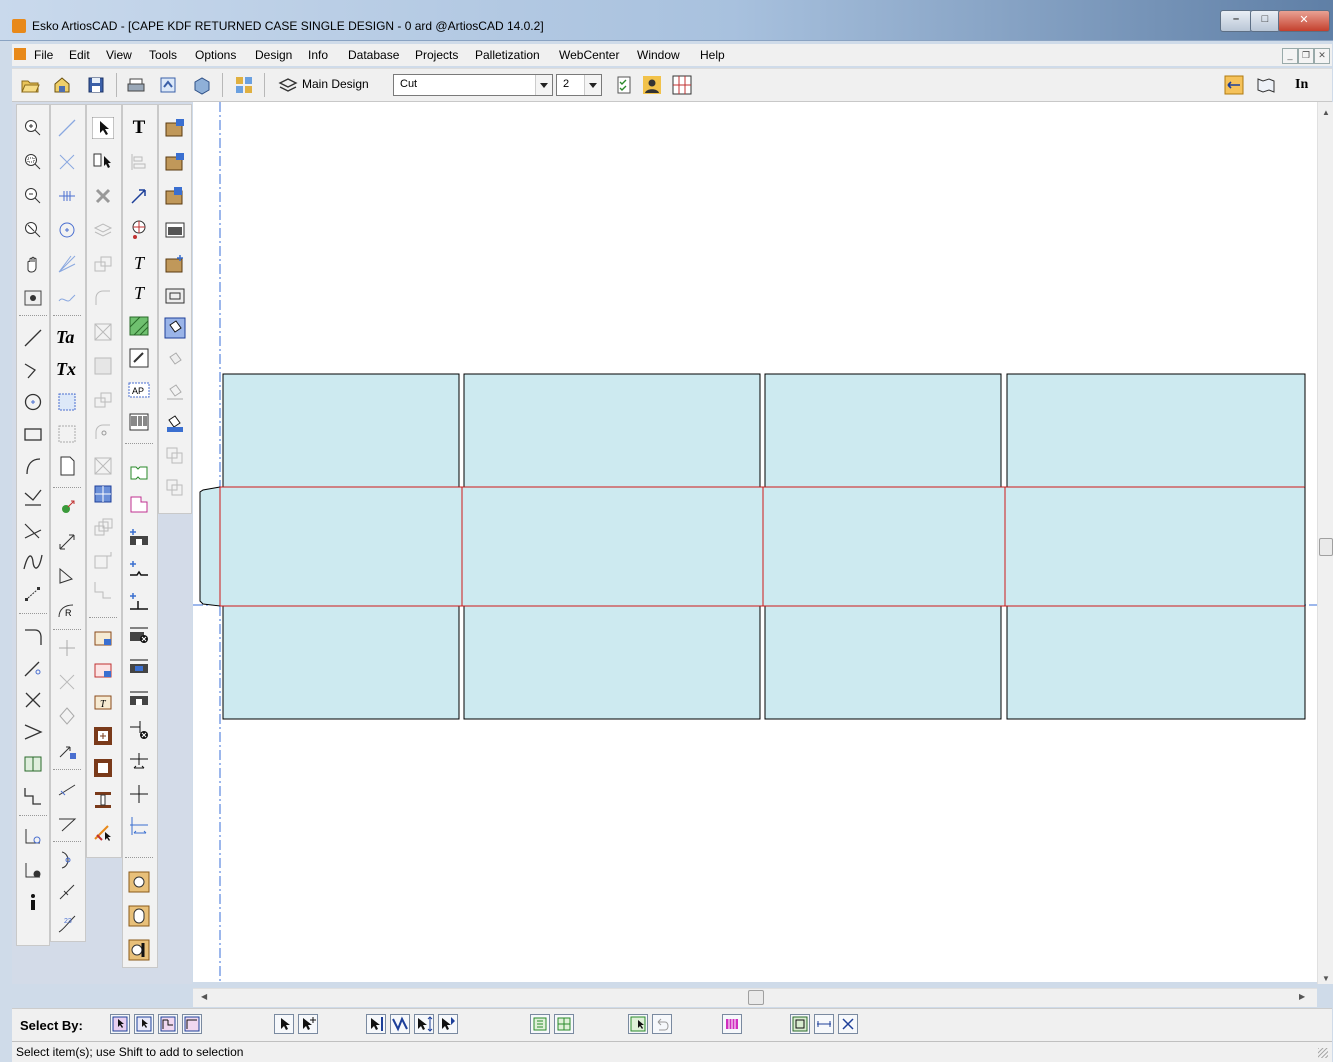 The height and width of the screenshot is (1062, 1333). Describe the element at coordinates (67, 924) in the screenshot. I see `curve-point-icon: 23` at that location.